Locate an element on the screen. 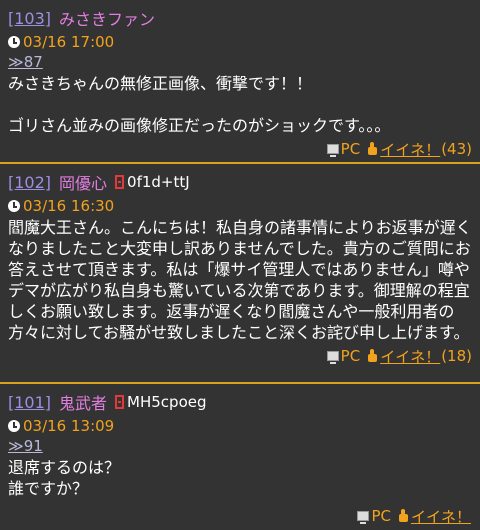 The width and height of the screenshot is (480, 530). post-header: [101] 鬼武者 MH5cpoeg is located at coordinates (240, 402).